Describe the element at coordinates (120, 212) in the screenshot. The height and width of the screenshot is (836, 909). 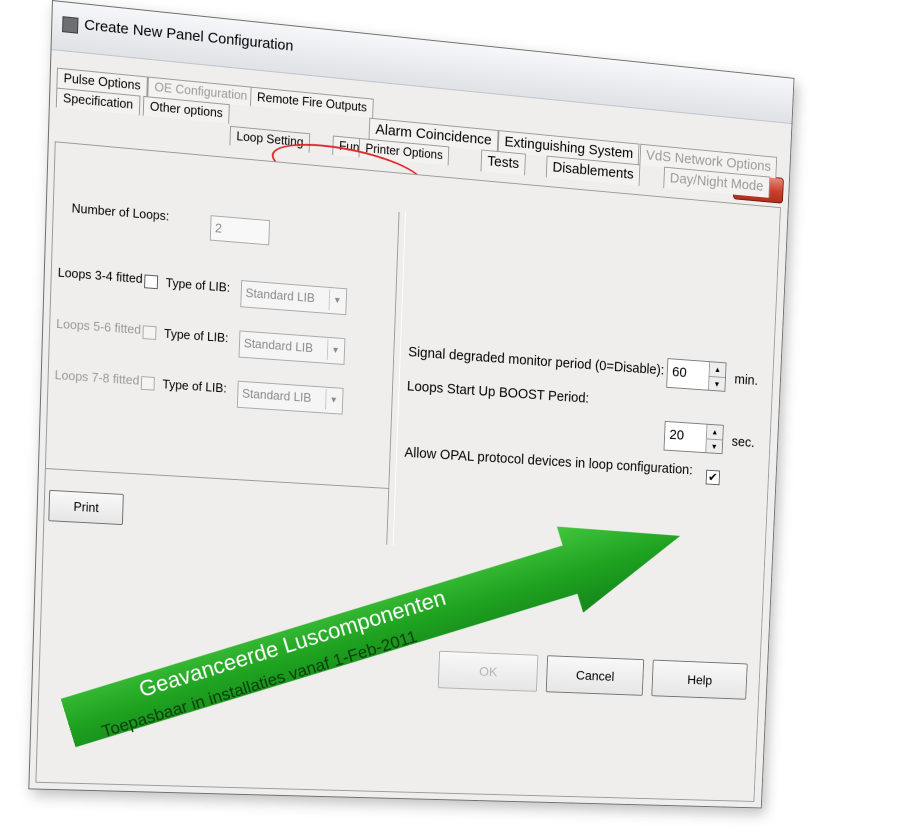
I see `number-of-loops-label: Number of Loops:` at that location.